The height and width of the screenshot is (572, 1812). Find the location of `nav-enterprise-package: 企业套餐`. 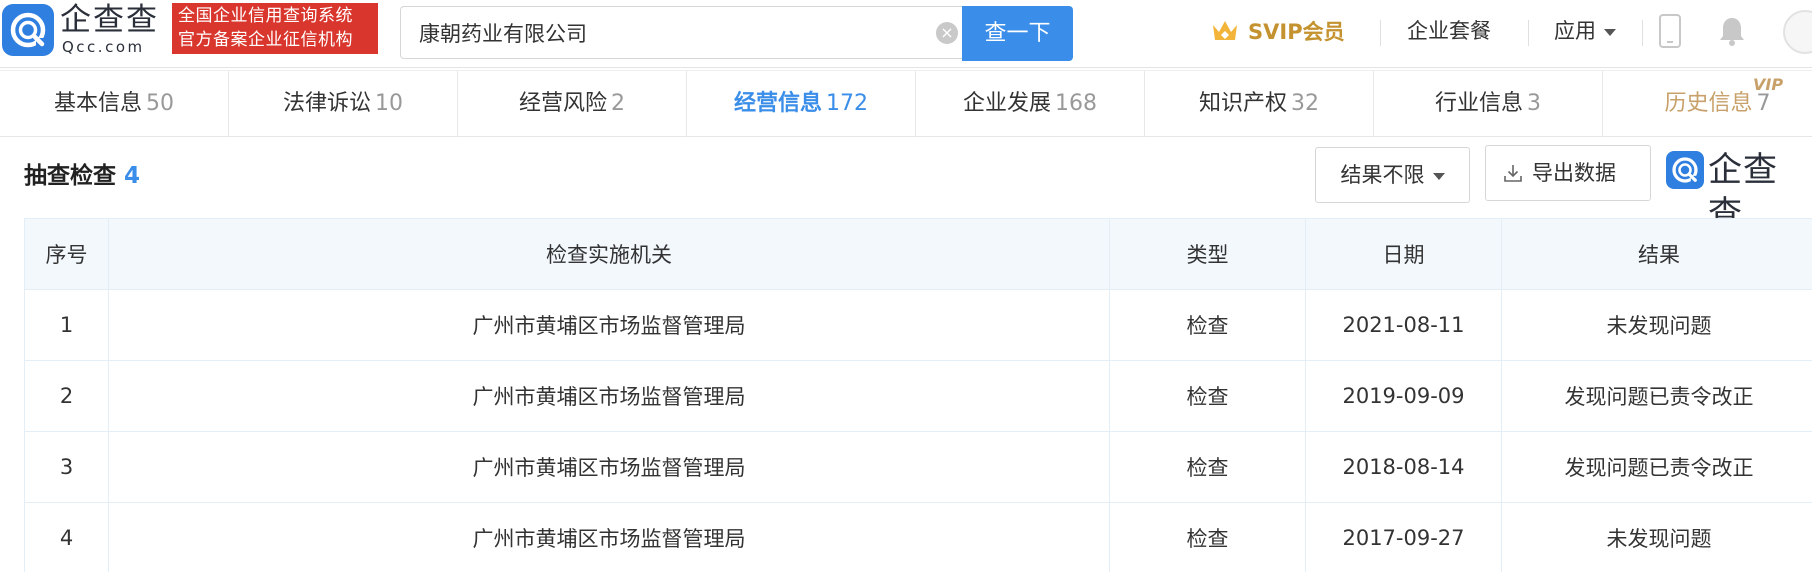

nav-enterprise-package: 企业套餐 is located at coordinates (1449, 31).